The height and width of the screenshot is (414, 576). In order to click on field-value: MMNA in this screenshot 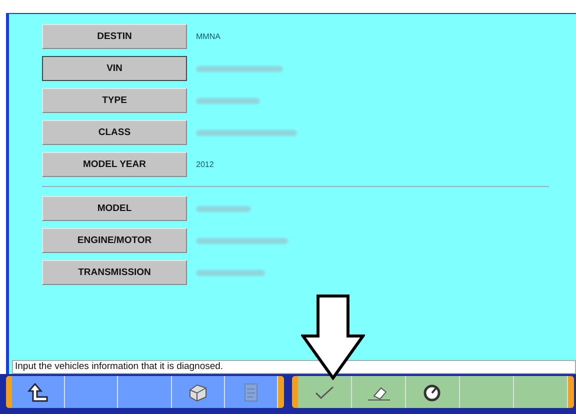, I will do `click(208, 36)`.